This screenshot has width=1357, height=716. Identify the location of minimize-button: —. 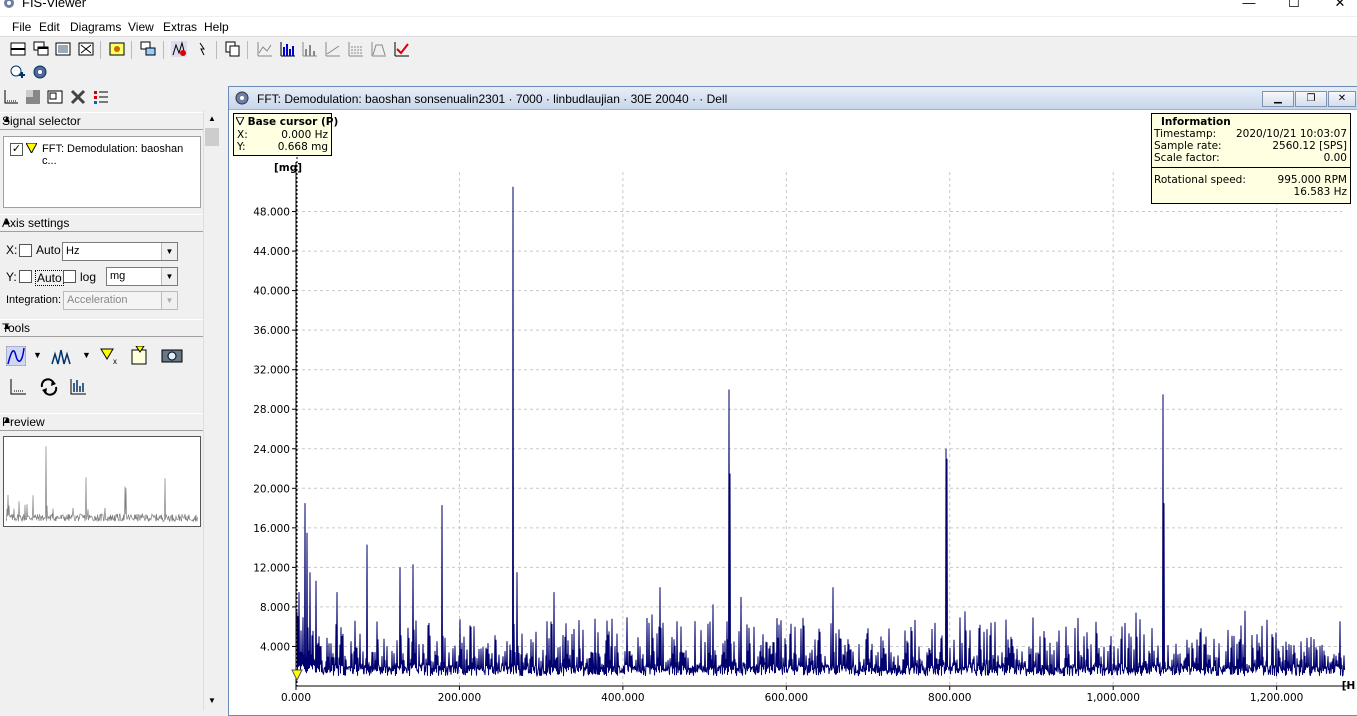
(1249, 5).